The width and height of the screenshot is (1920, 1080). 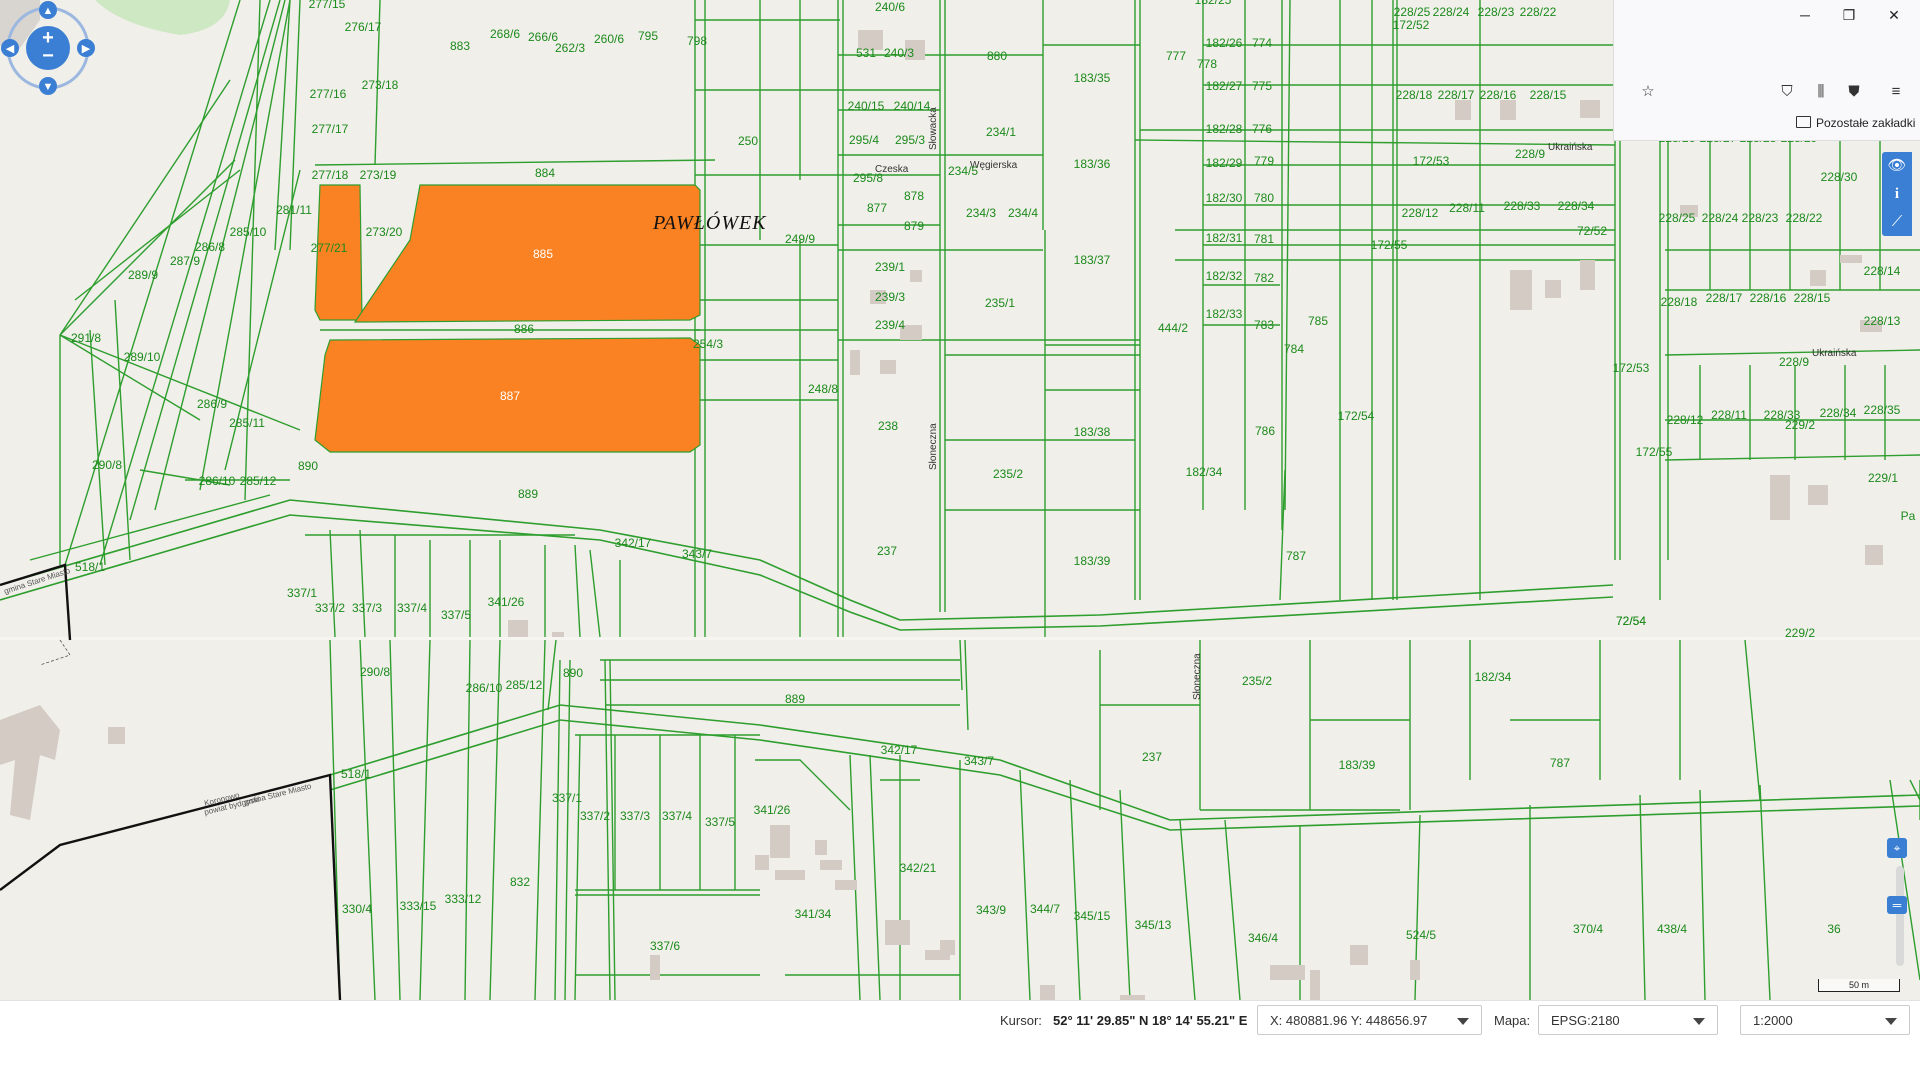 I want to click on restore-button: ❐, so click(x=1849, y=15).